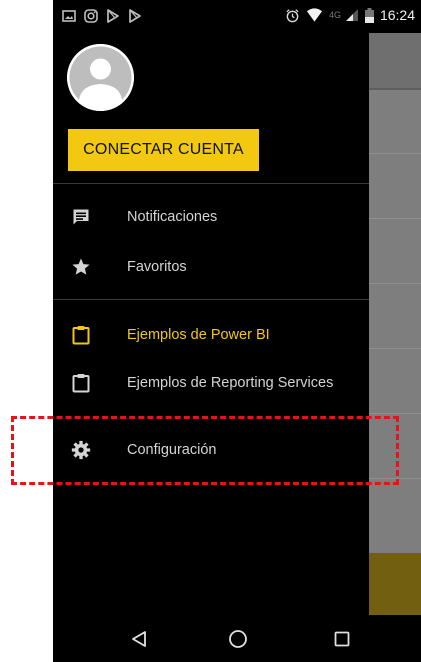 Image resolution: width=421 pixels, height=662 pixels. What do you see at coordinates (157, 267) in the screenshot?
I see `menu-item-label: Favoritos` at bounding box center [157, 267].